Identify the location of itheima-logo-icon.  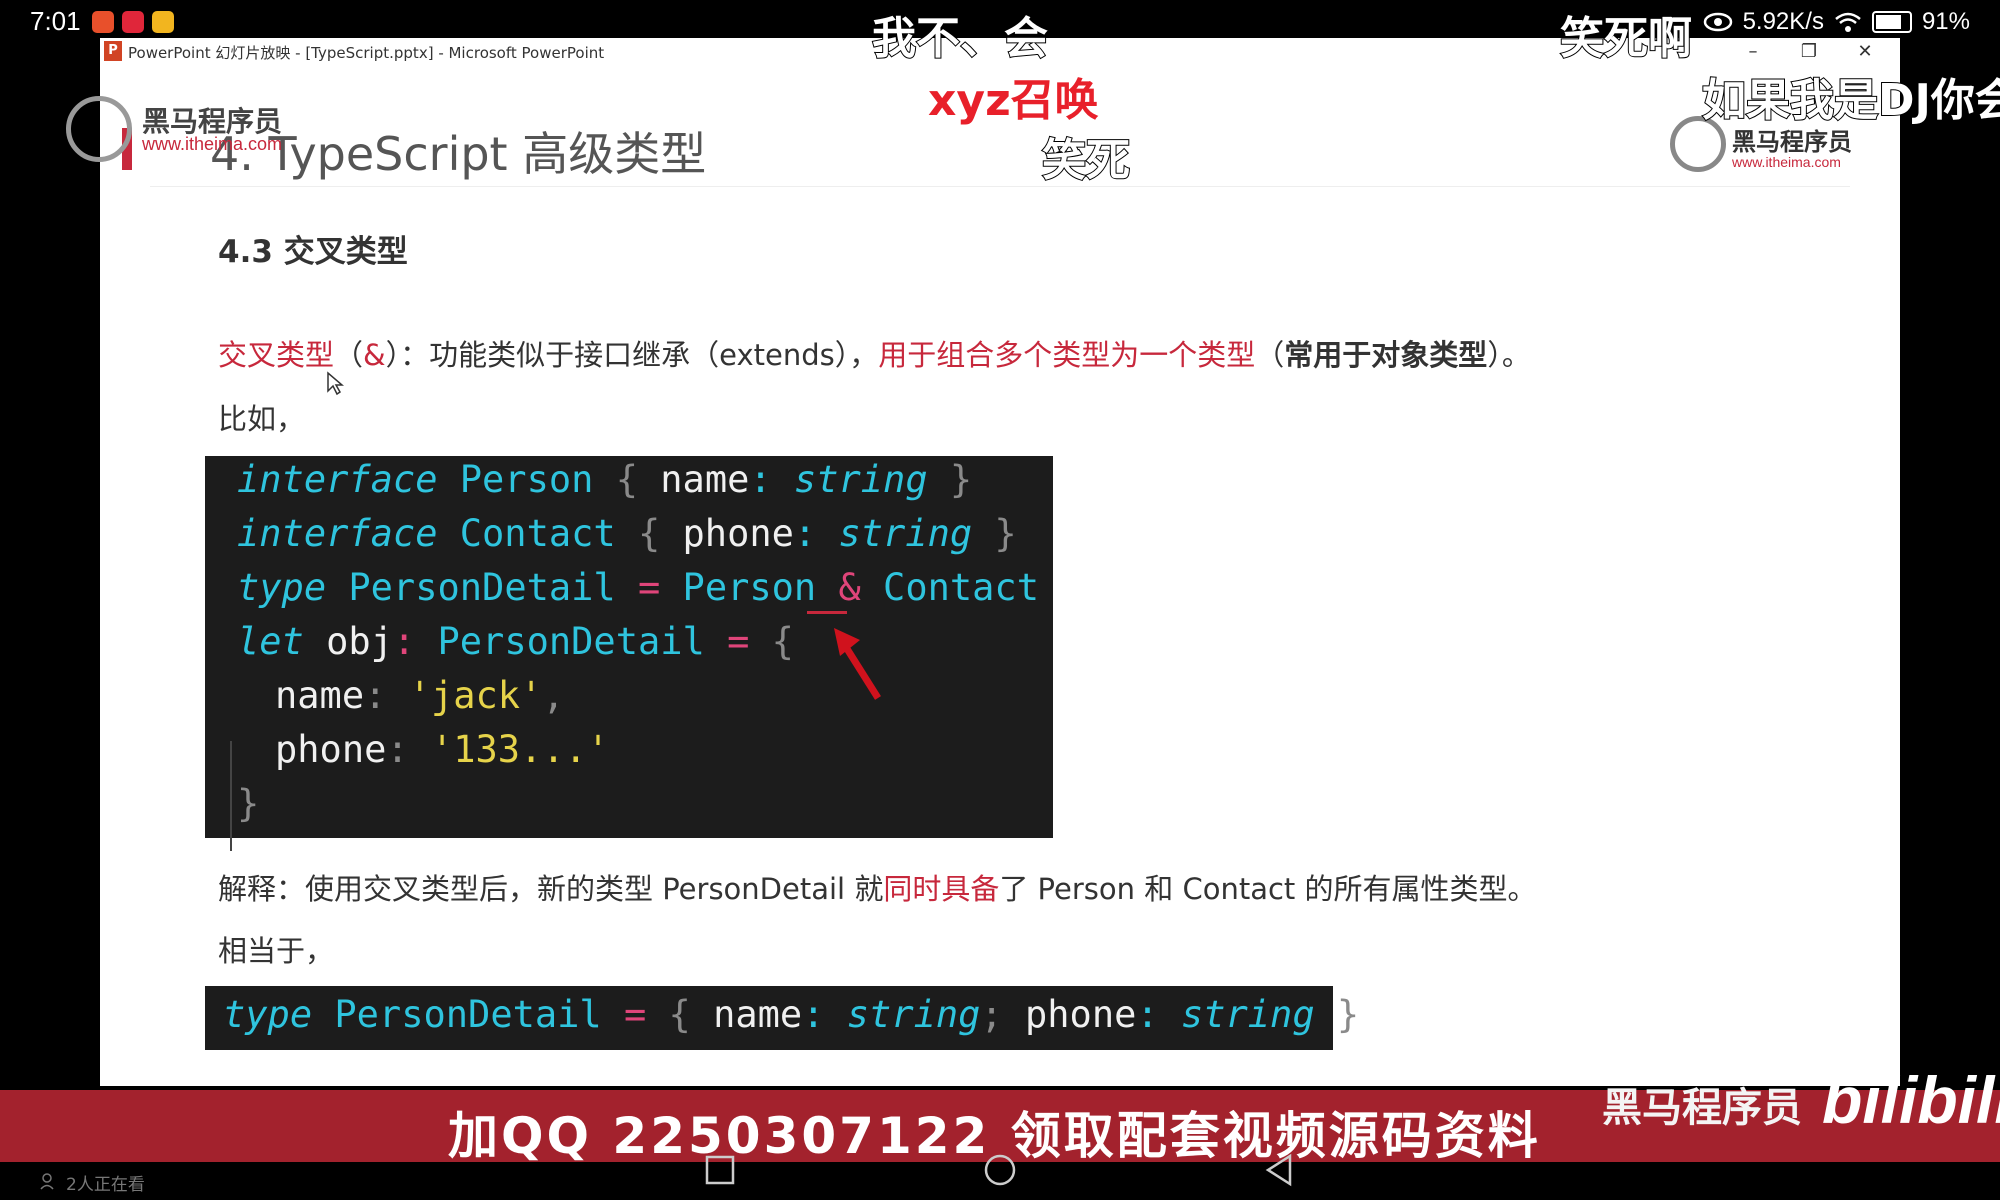
(99, 129).